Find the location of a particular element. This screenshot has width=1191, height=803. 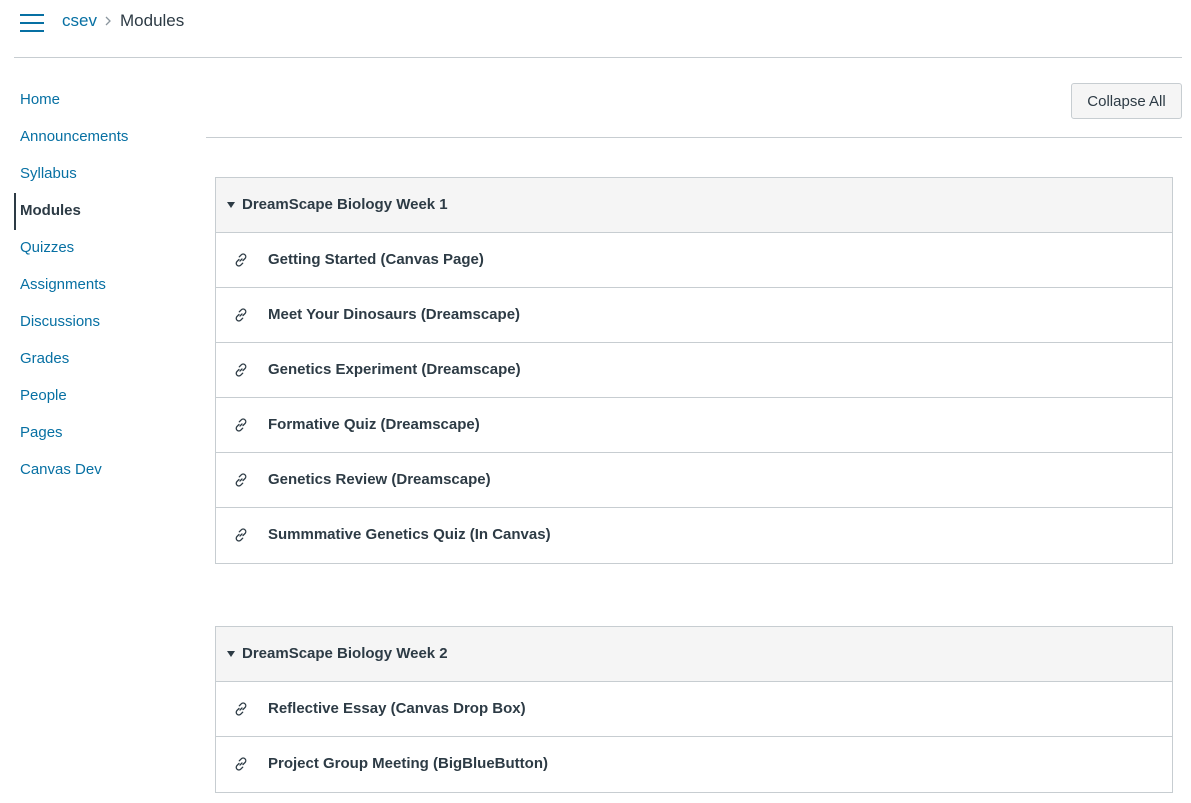

nav-item-canvas-dev: Canvas Dev is located at coordinates (104, 470).